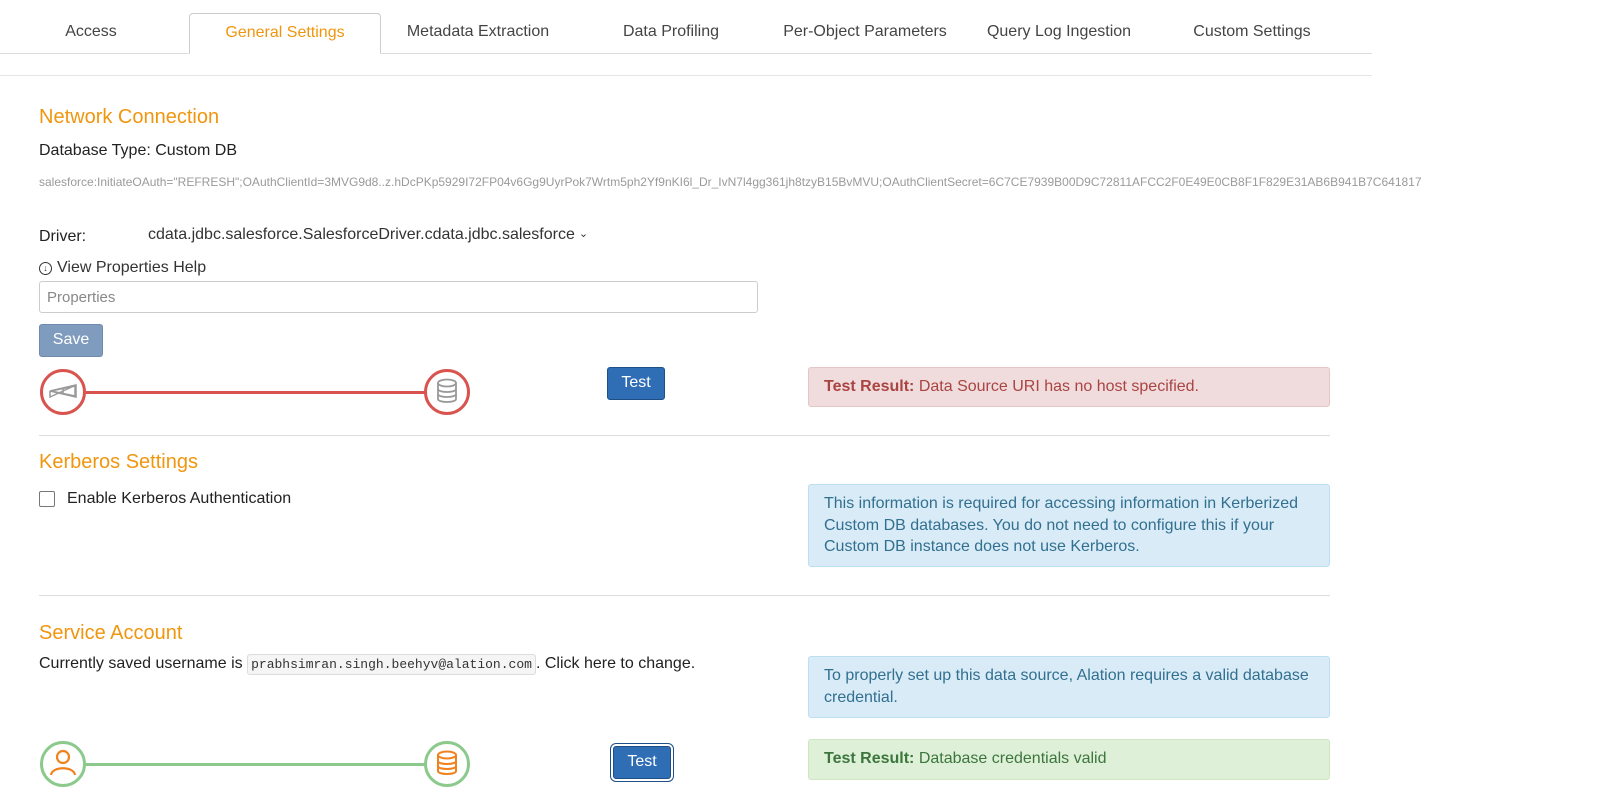 This screenshot has height=795, width=1600. I want to click on save-button: Save, so click(71, 340).